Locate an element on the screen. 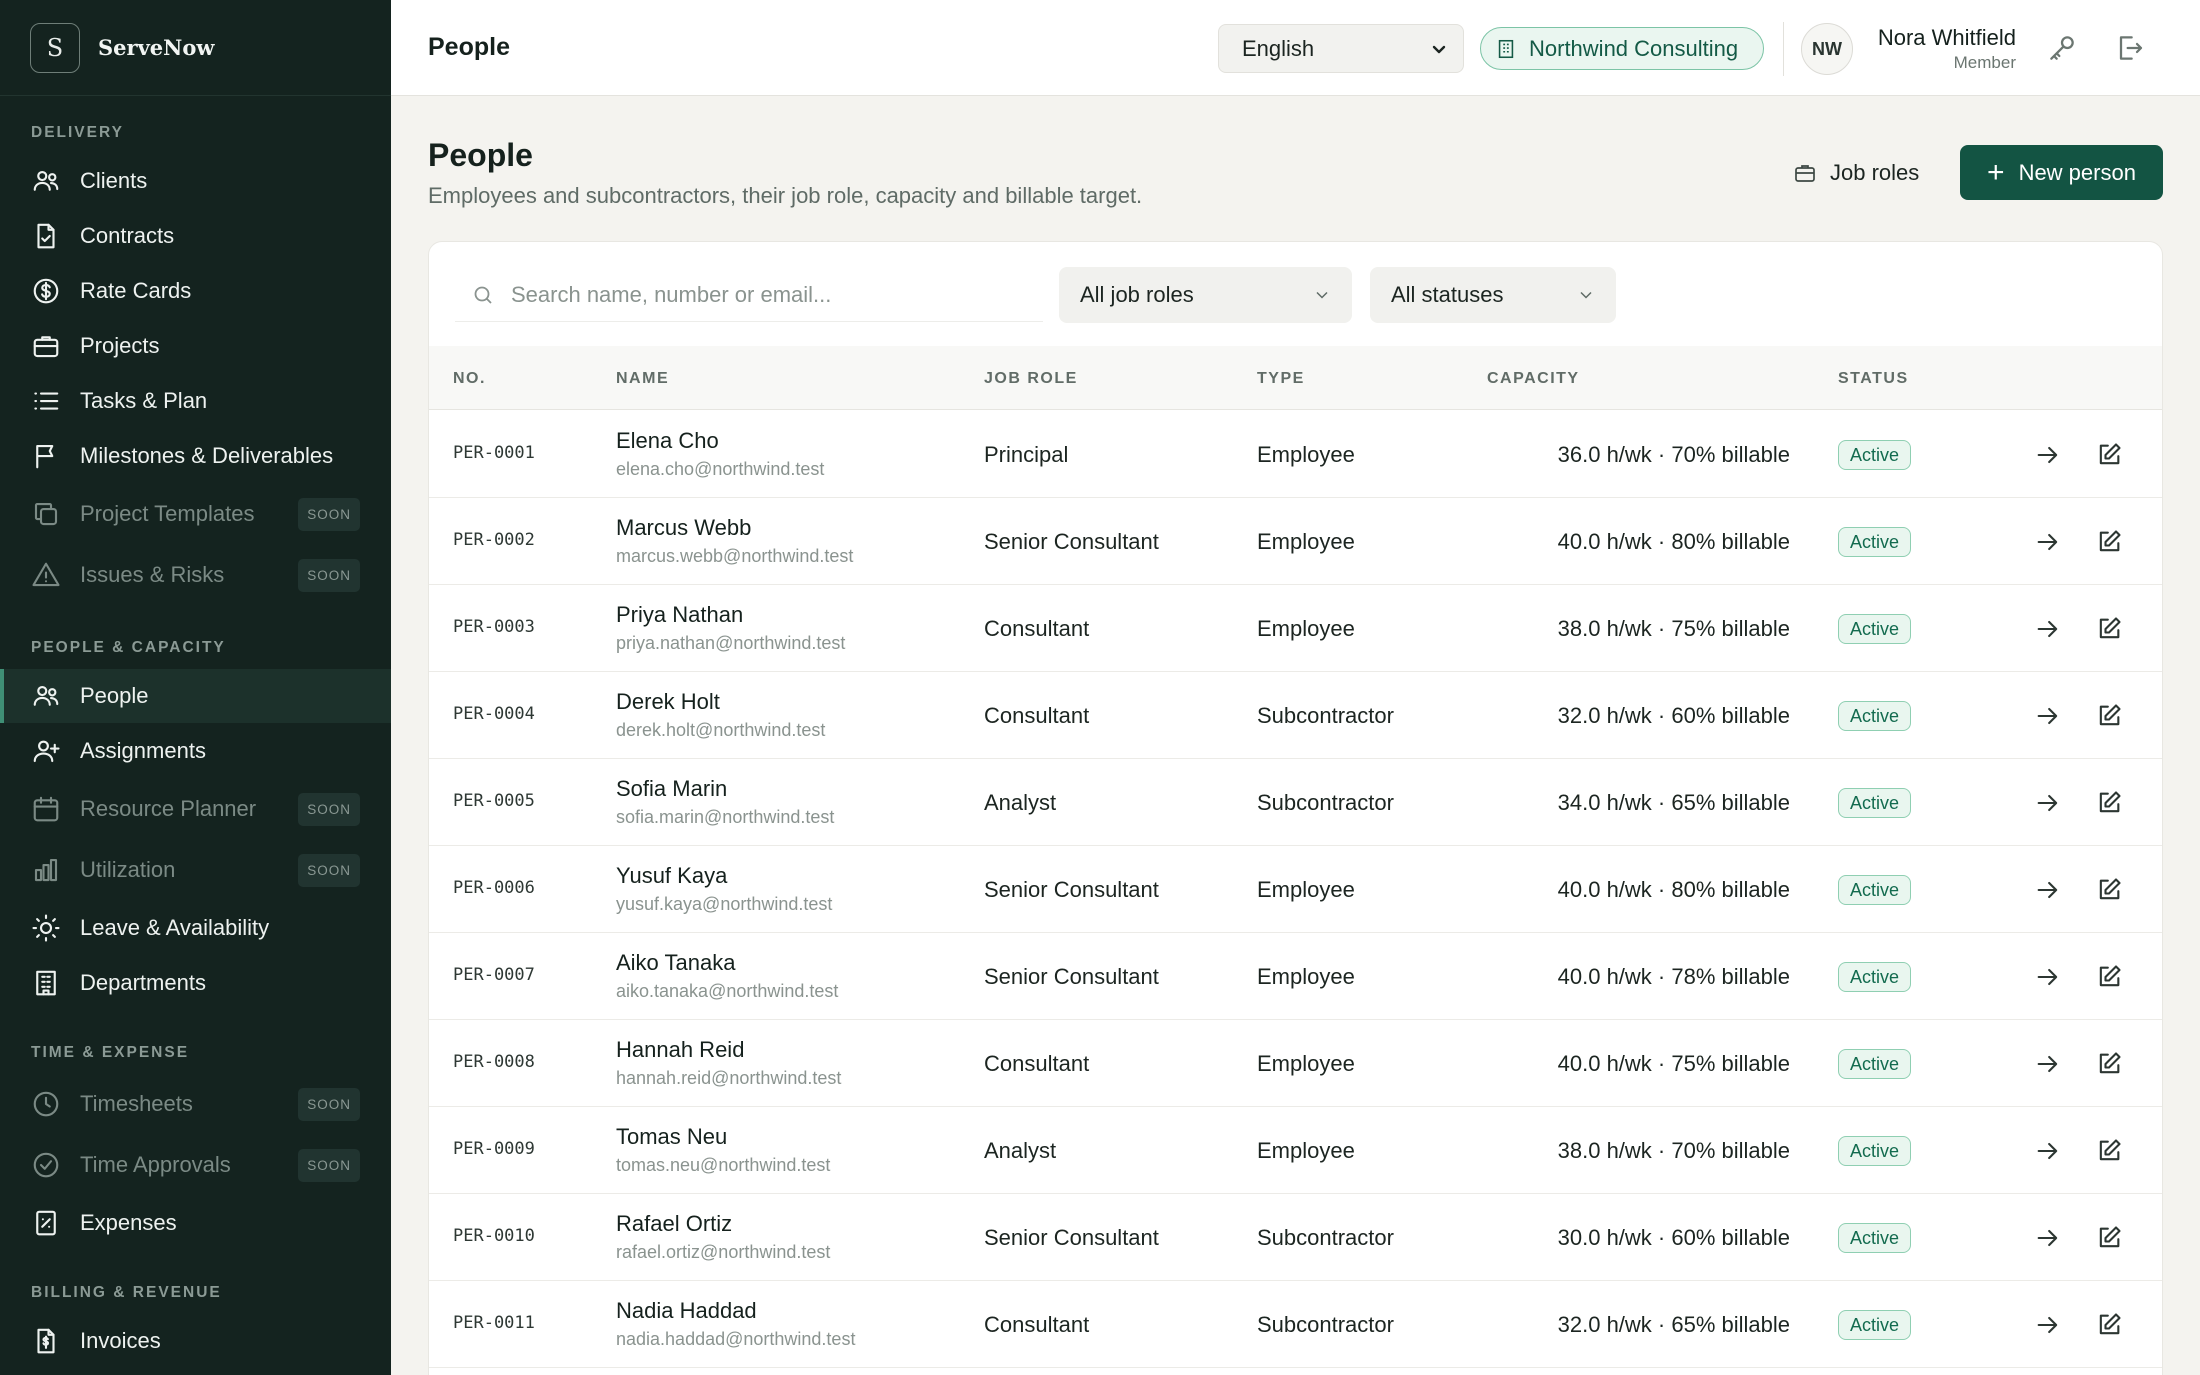  status-badge: Active is located at coordinates (1875, 803).